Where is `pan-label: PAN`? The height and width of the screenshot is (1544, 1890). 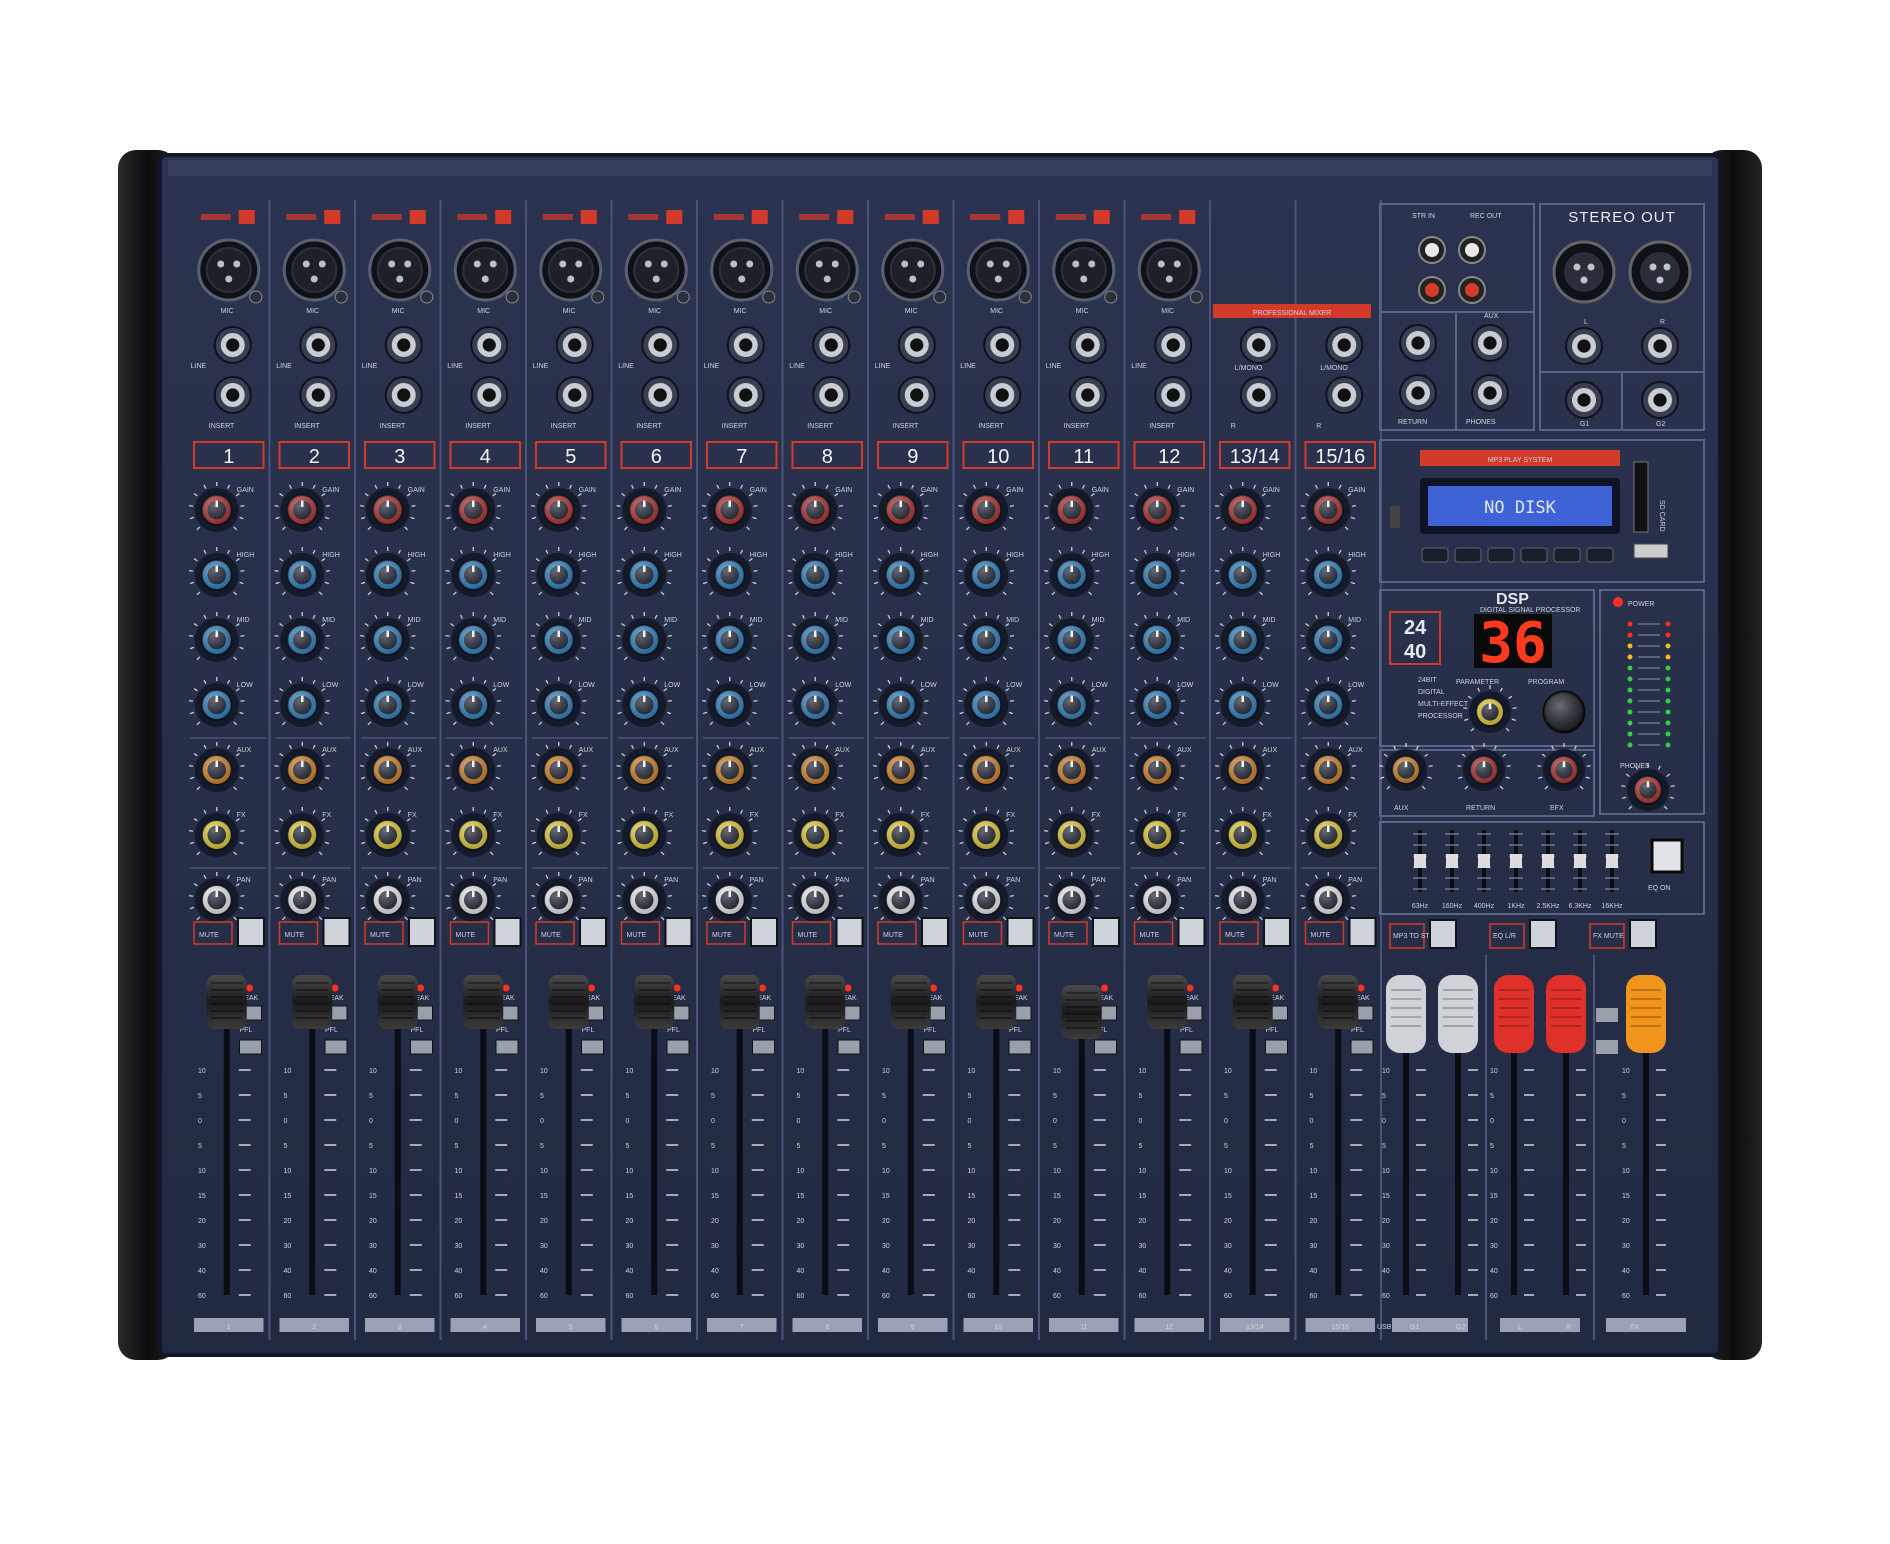
pan-label: PAN is located at coordinates (586, 880).